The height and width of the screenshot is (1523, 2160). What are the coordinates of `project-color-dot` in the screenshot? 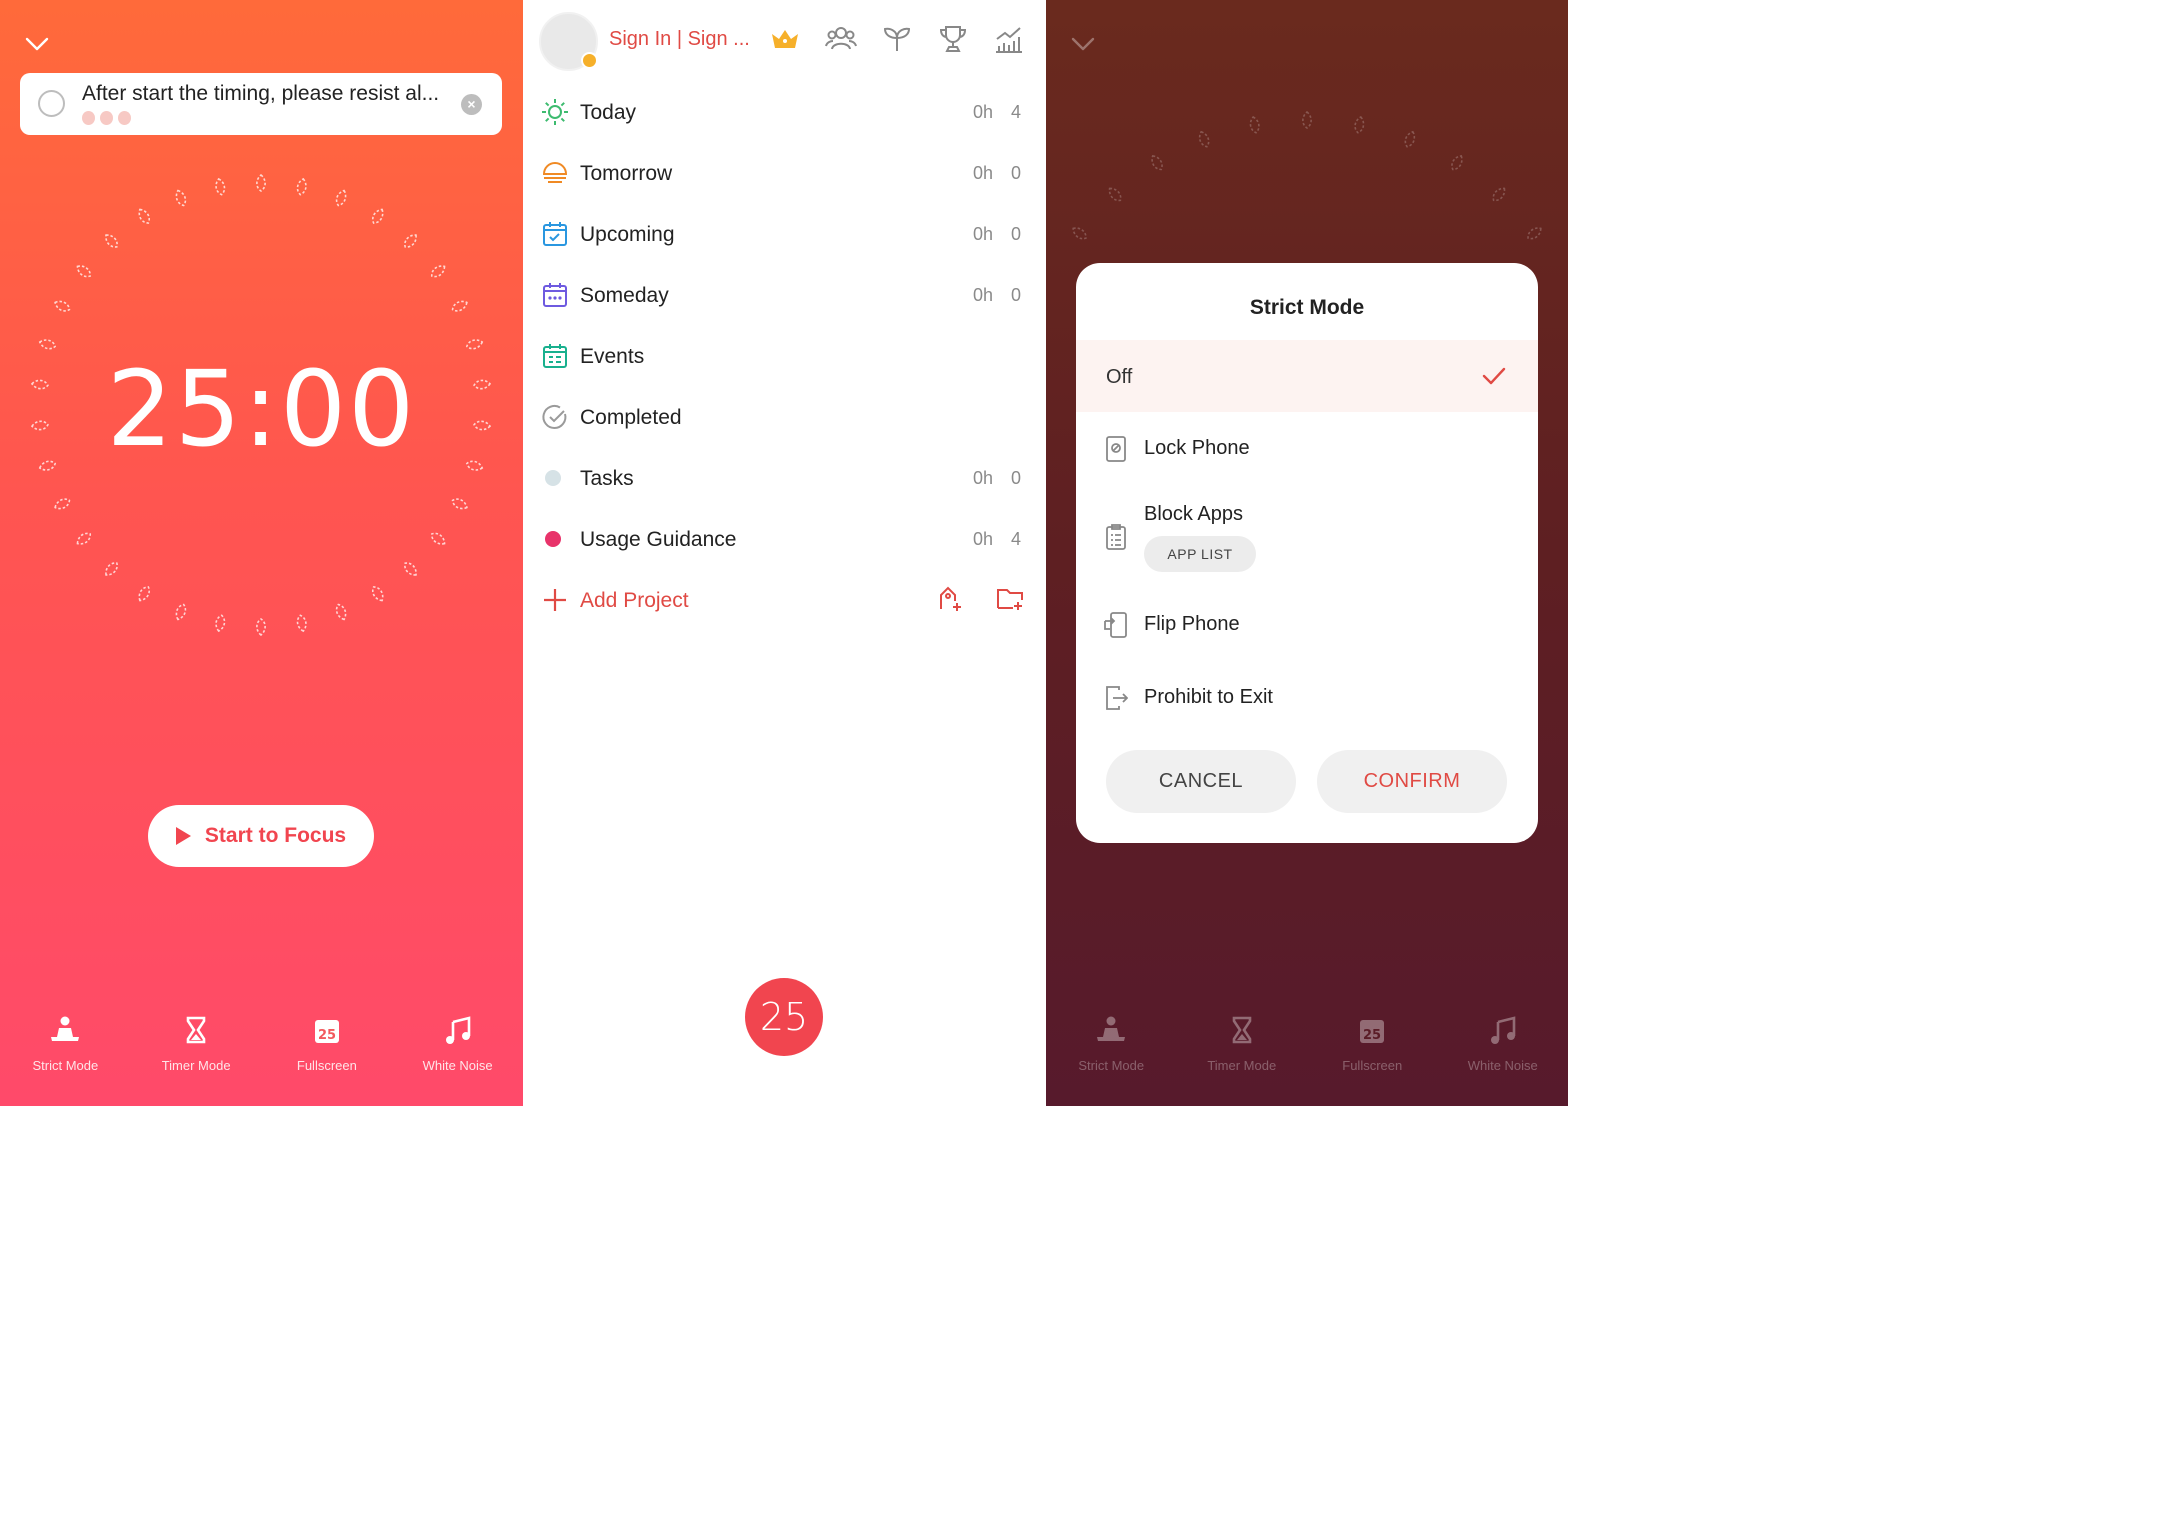 It's located at (553, 539).